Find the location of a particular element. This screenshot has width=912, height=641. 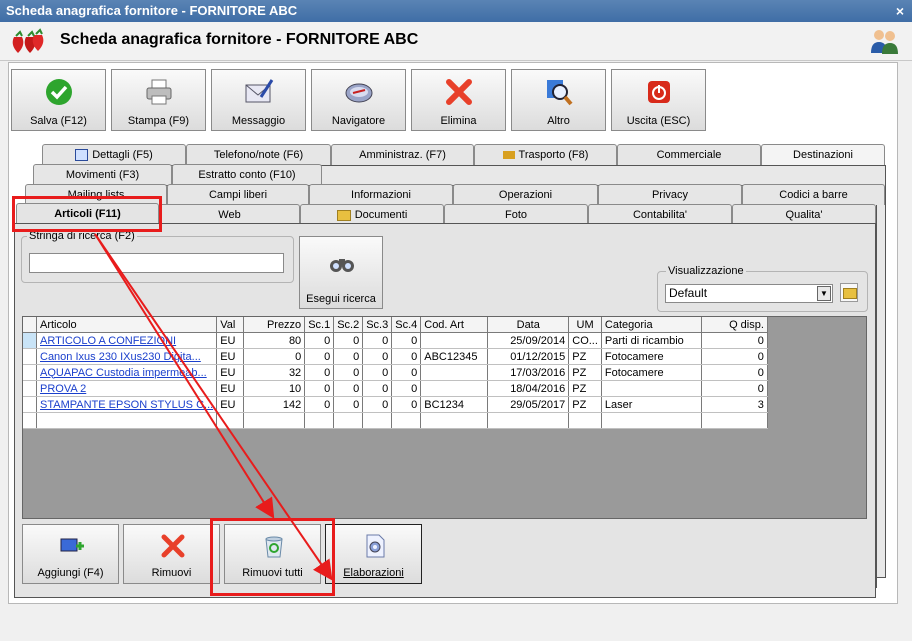

table-row-empty is located at coordinates (395, 420).